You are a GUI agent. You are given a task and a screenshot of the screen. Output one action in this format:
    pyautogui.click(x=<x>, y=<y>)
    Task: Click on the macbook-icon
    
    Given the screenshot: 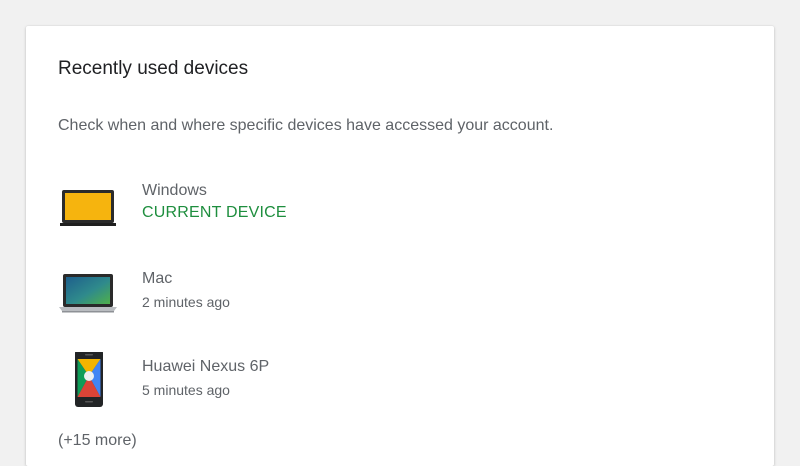 What is the action you would take?
    pyautogui.click(x=88, y=299)
    